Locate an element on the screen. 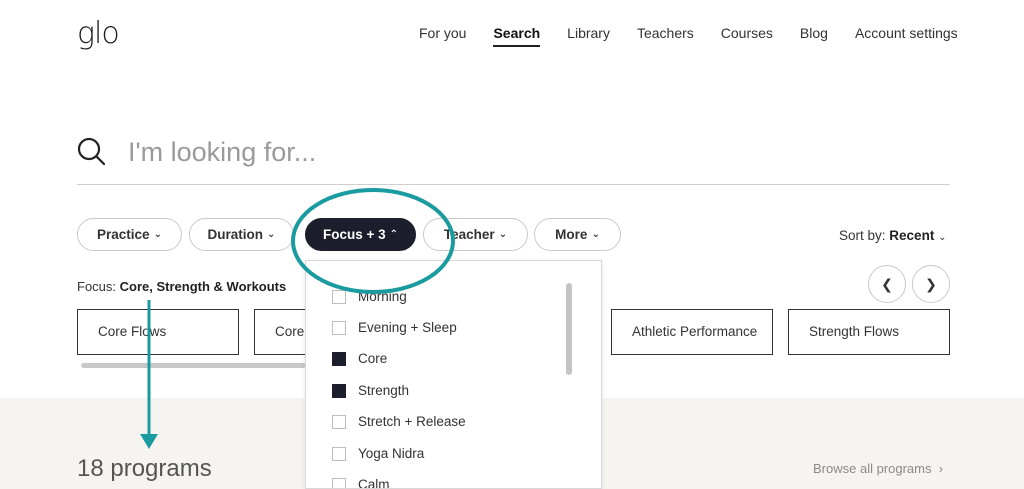 The image size is (1024, 489). chevron-left-icon: ❮ is located at coordinates (887, 283).